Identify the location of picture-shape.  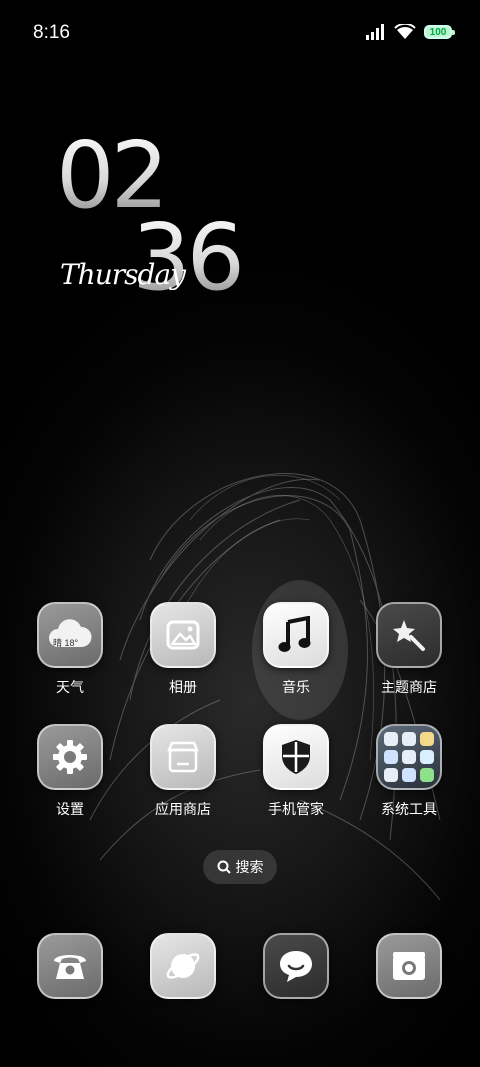
(183, 635).